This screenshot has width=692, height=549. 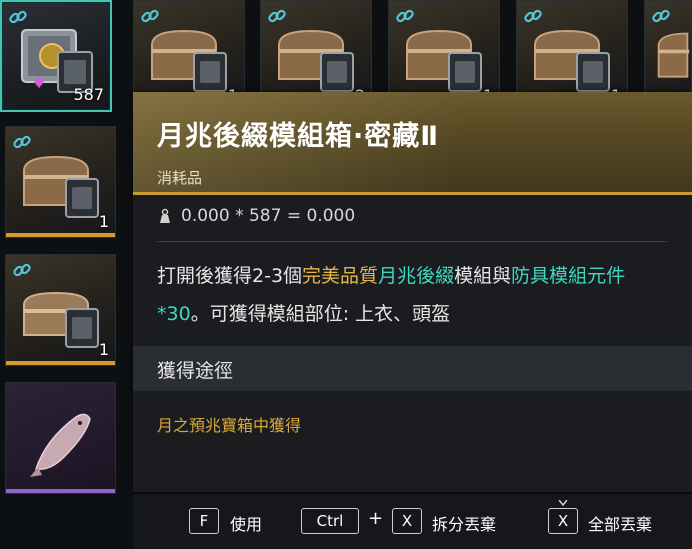 I want to click on item-count: 587, so click(x=88, y=94).